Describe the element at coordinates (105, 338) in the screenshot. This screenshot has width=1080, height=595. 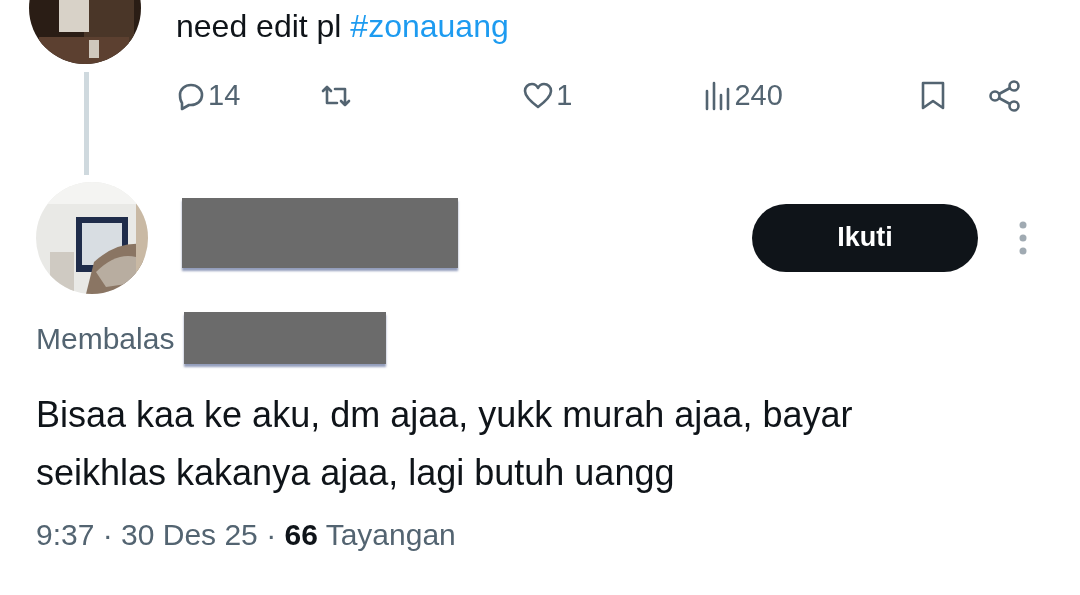
I see `replying-to-label: Membalas` at that location.